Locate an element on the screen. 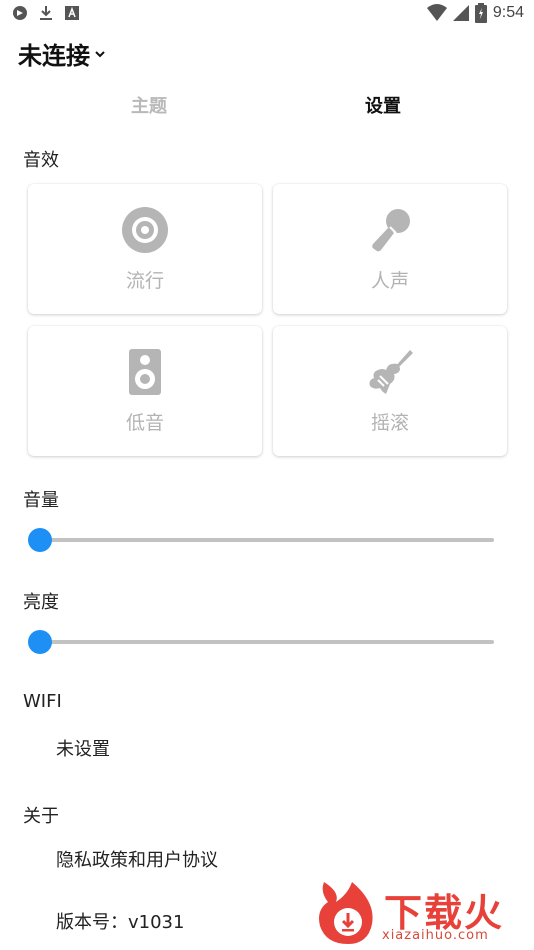 This screenshot has width=534, height=950. wifi-setting-value: 未设置 is located at coordinates (83, 748).